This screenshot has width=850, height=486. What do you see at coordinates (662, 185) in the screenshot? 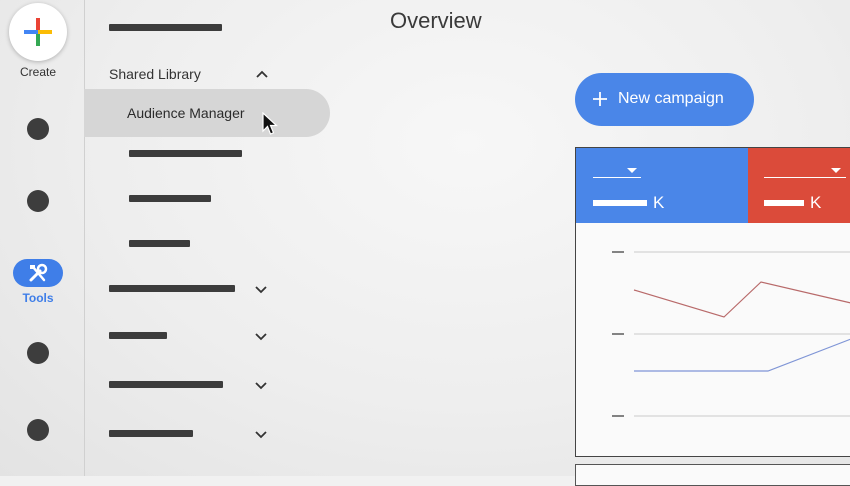
I see `metric-tile-blue: K` at bounding box center [662, 185].